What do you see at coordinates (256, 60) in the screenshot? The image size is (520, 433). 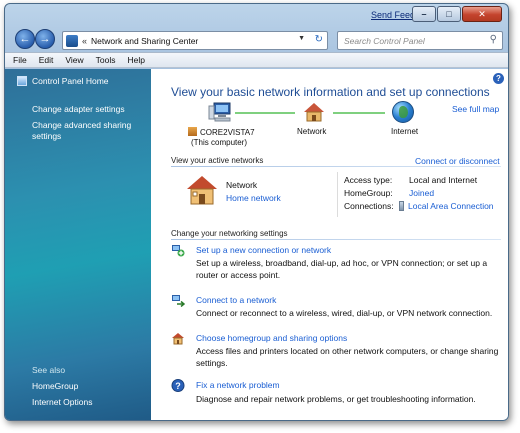 I see `menu-bar: File Edit View Tools Help` at bounding box center [256, 60].